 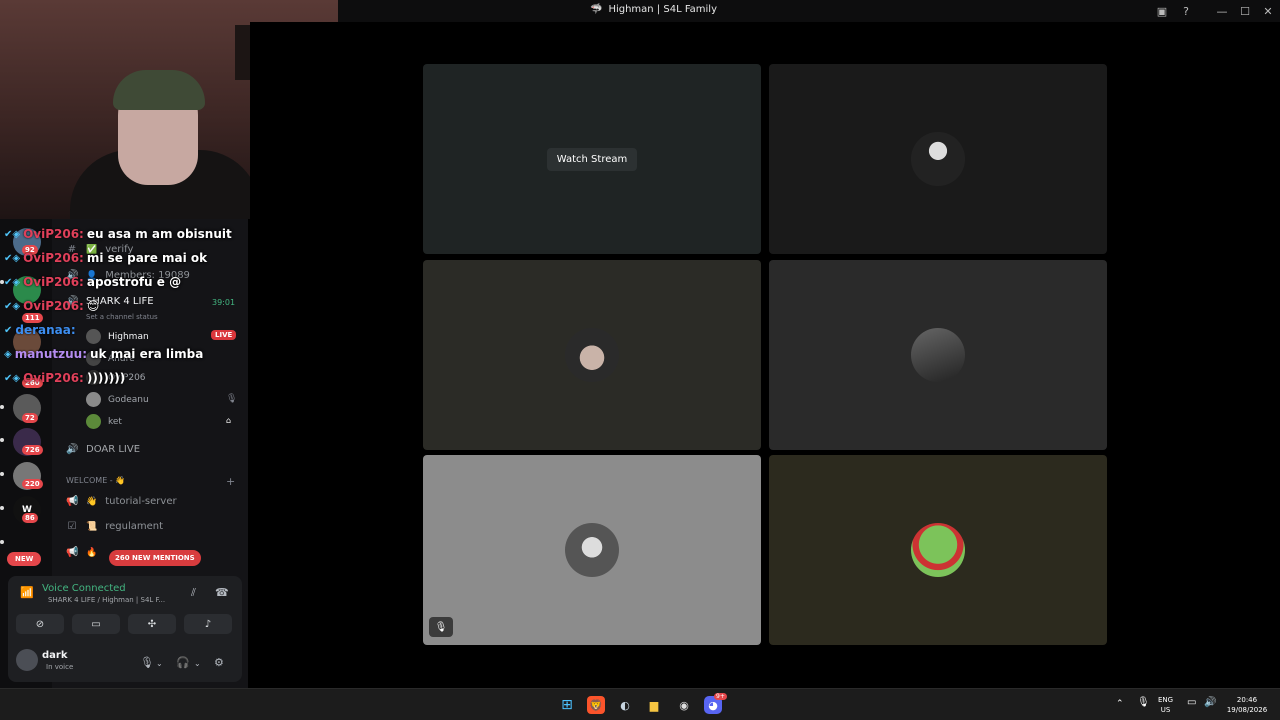 What do you see at coordinates (155, 558) in the screenshot?
I see `new-mentions-pill: 260 NEW MENTIONS` at bounding box center [155, 558].